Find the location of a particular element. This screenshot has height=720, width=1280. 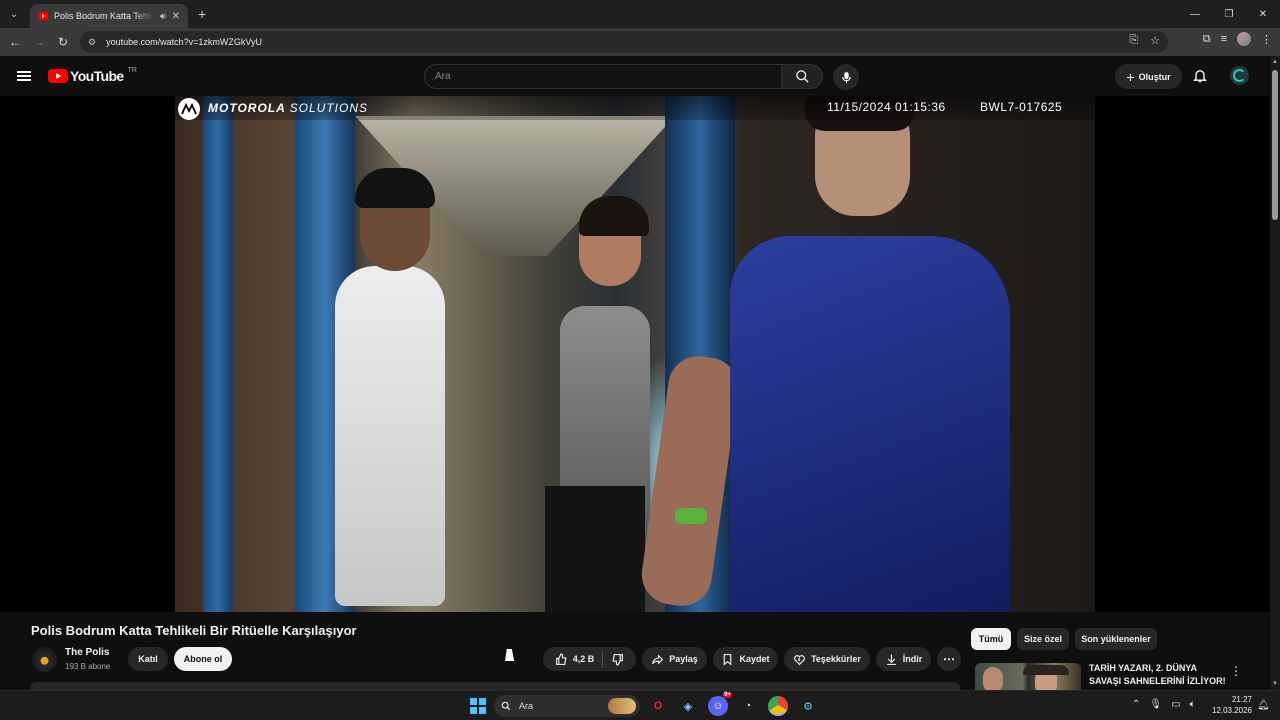

tray-chevron-up-icon: ⌃ is located at coordinates (1136, 704).